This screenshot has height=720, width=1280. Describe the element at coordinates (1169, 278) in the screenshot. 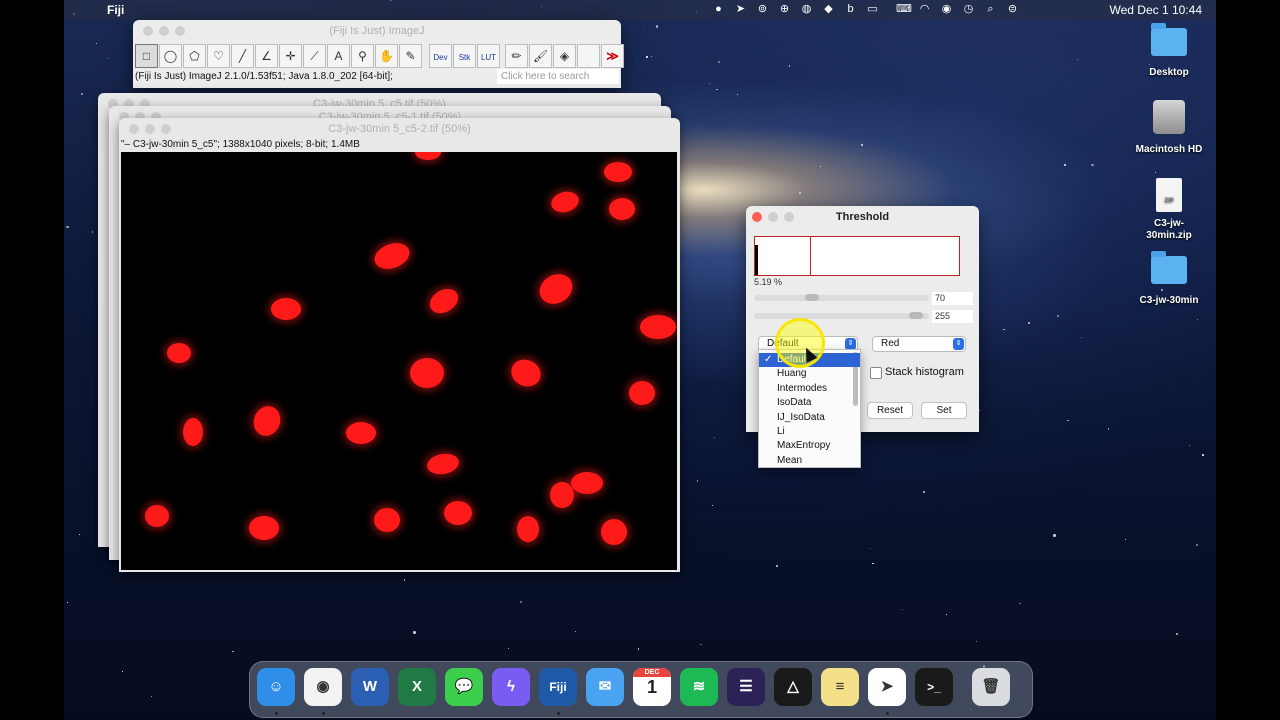

I see `desktop-icon-folder: C3-jw-30min` at that location.